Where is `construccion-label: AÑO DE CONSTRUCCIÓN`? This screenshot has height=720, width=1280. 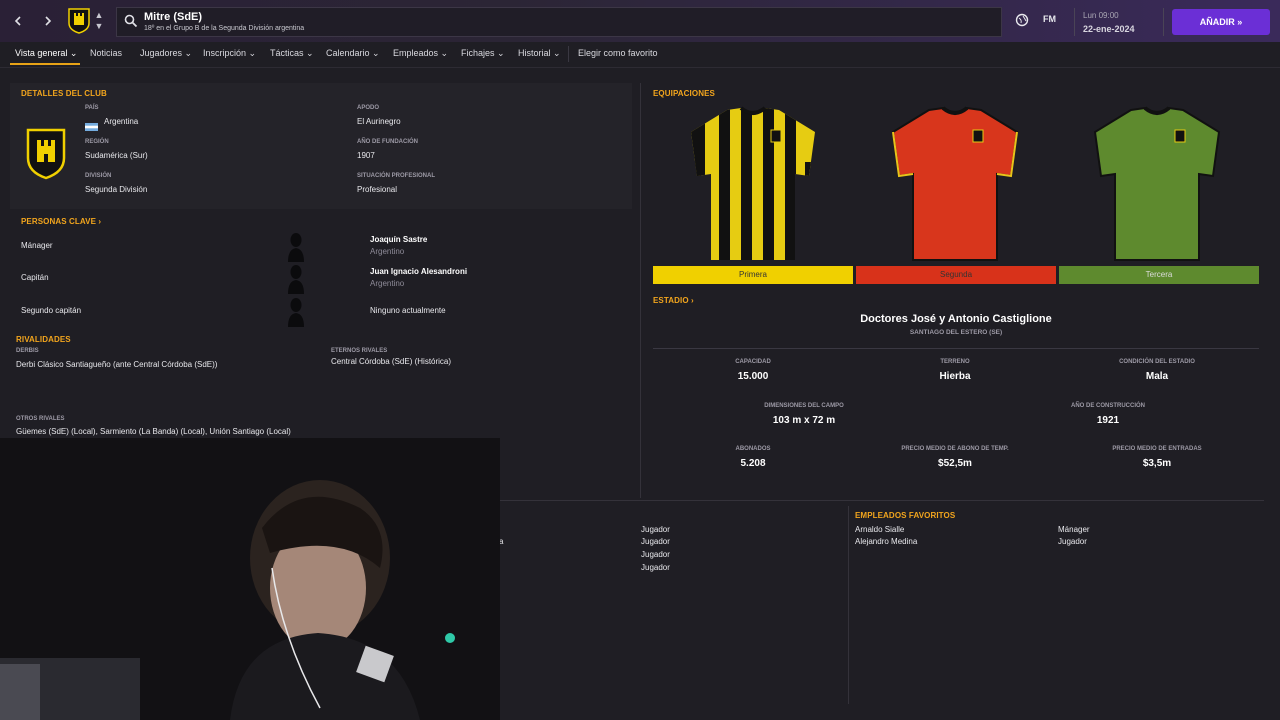
construccion-label: AÑO DE CONSTRUCCIÓN is located at coordinates (1107, 406).